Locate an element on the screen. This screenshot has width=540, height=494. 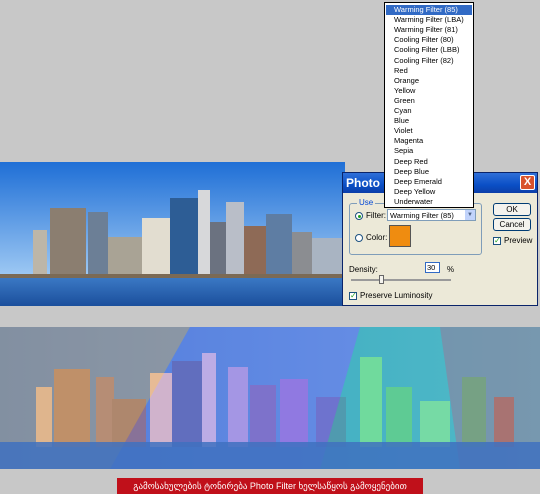
density-value: 30 is located at coordinates (431, 267).